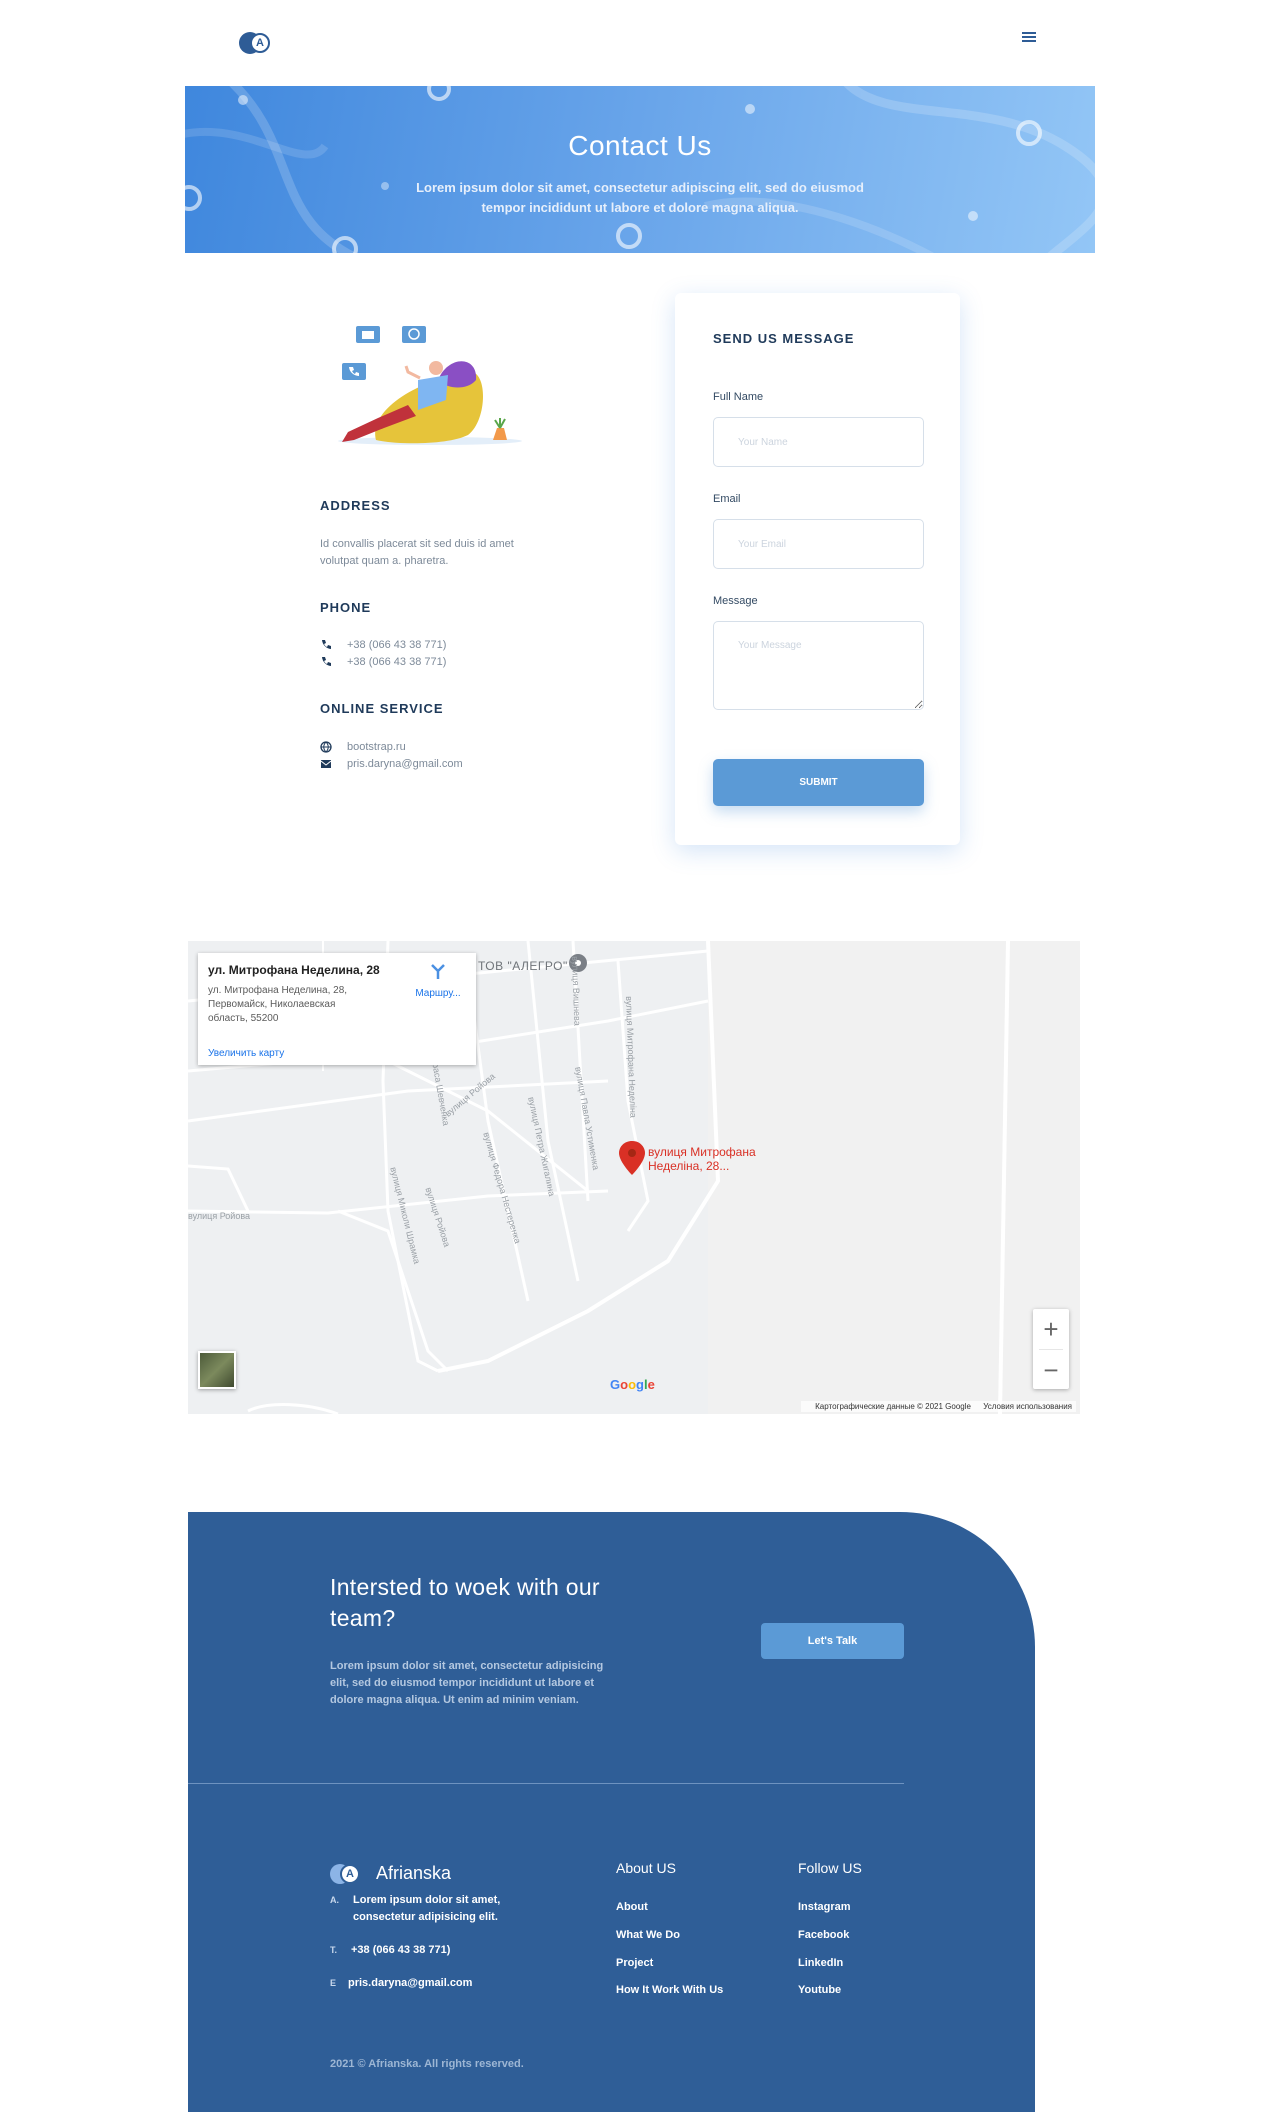 Image resolution: width=1263 pixels, height=2112 pixels. What do you see at coordinates (523, 966) in the screenshot?
I see `poi-label: ТОВ "АЛЕГРО"` at bounding box center [523, 966].